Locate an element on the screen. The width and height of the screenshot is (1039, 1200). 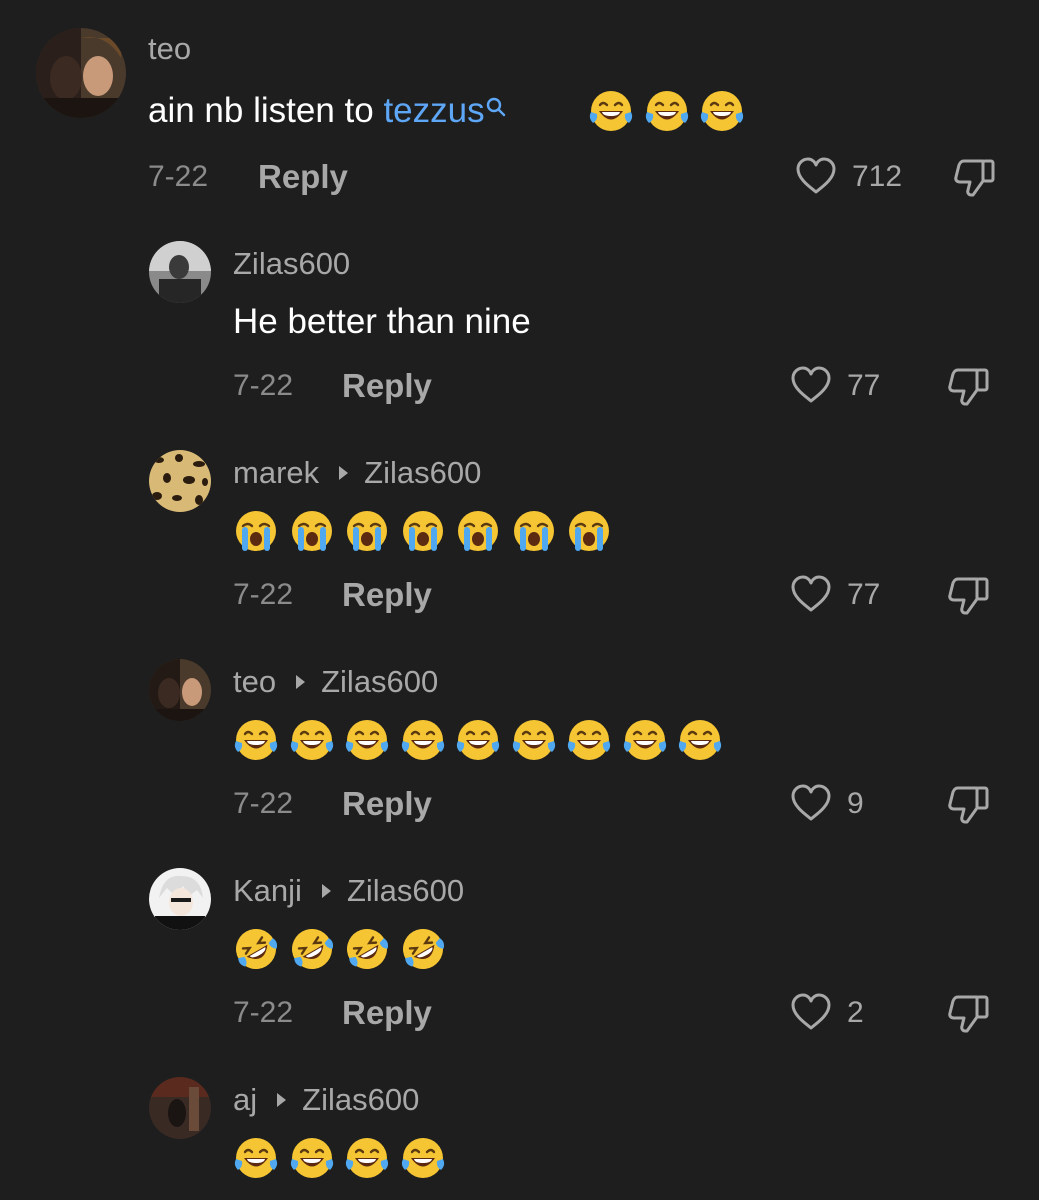
like-count: 9 is located at coordinates (855, 803).